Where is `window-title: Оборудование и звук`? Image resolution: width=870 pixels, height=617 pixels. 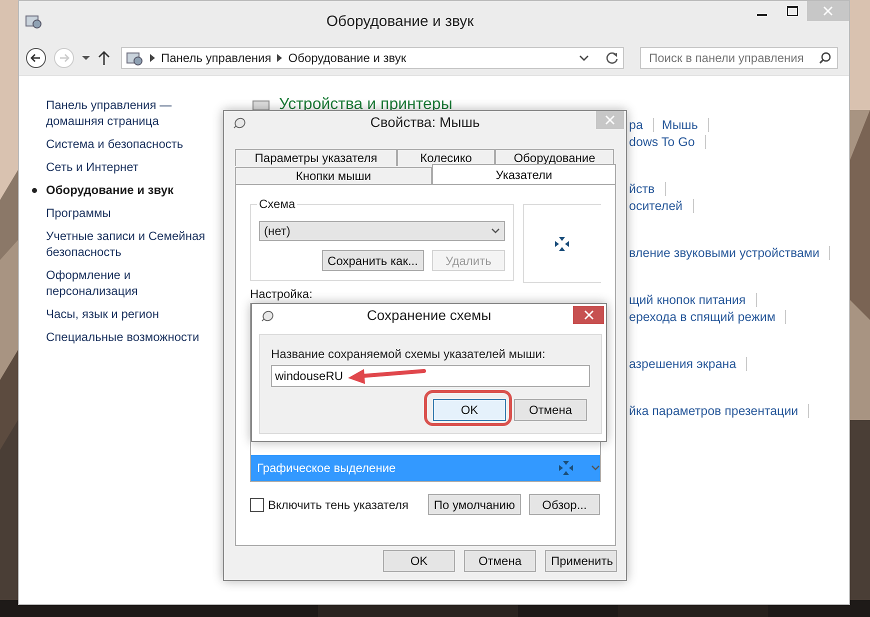
window-title: Оборудование и звук is located at coordinates (400, 21).